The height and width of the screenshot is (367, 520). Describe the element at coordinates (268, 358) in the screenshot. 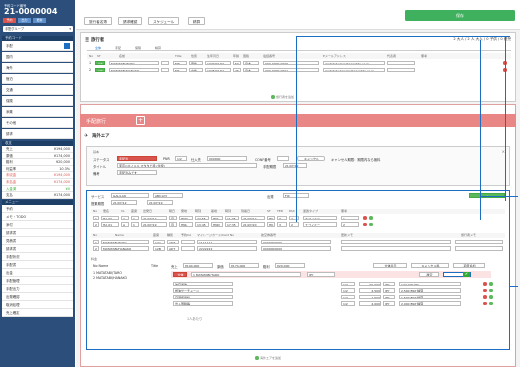

I see `add-air-link: 海外エアを追加` at that location.